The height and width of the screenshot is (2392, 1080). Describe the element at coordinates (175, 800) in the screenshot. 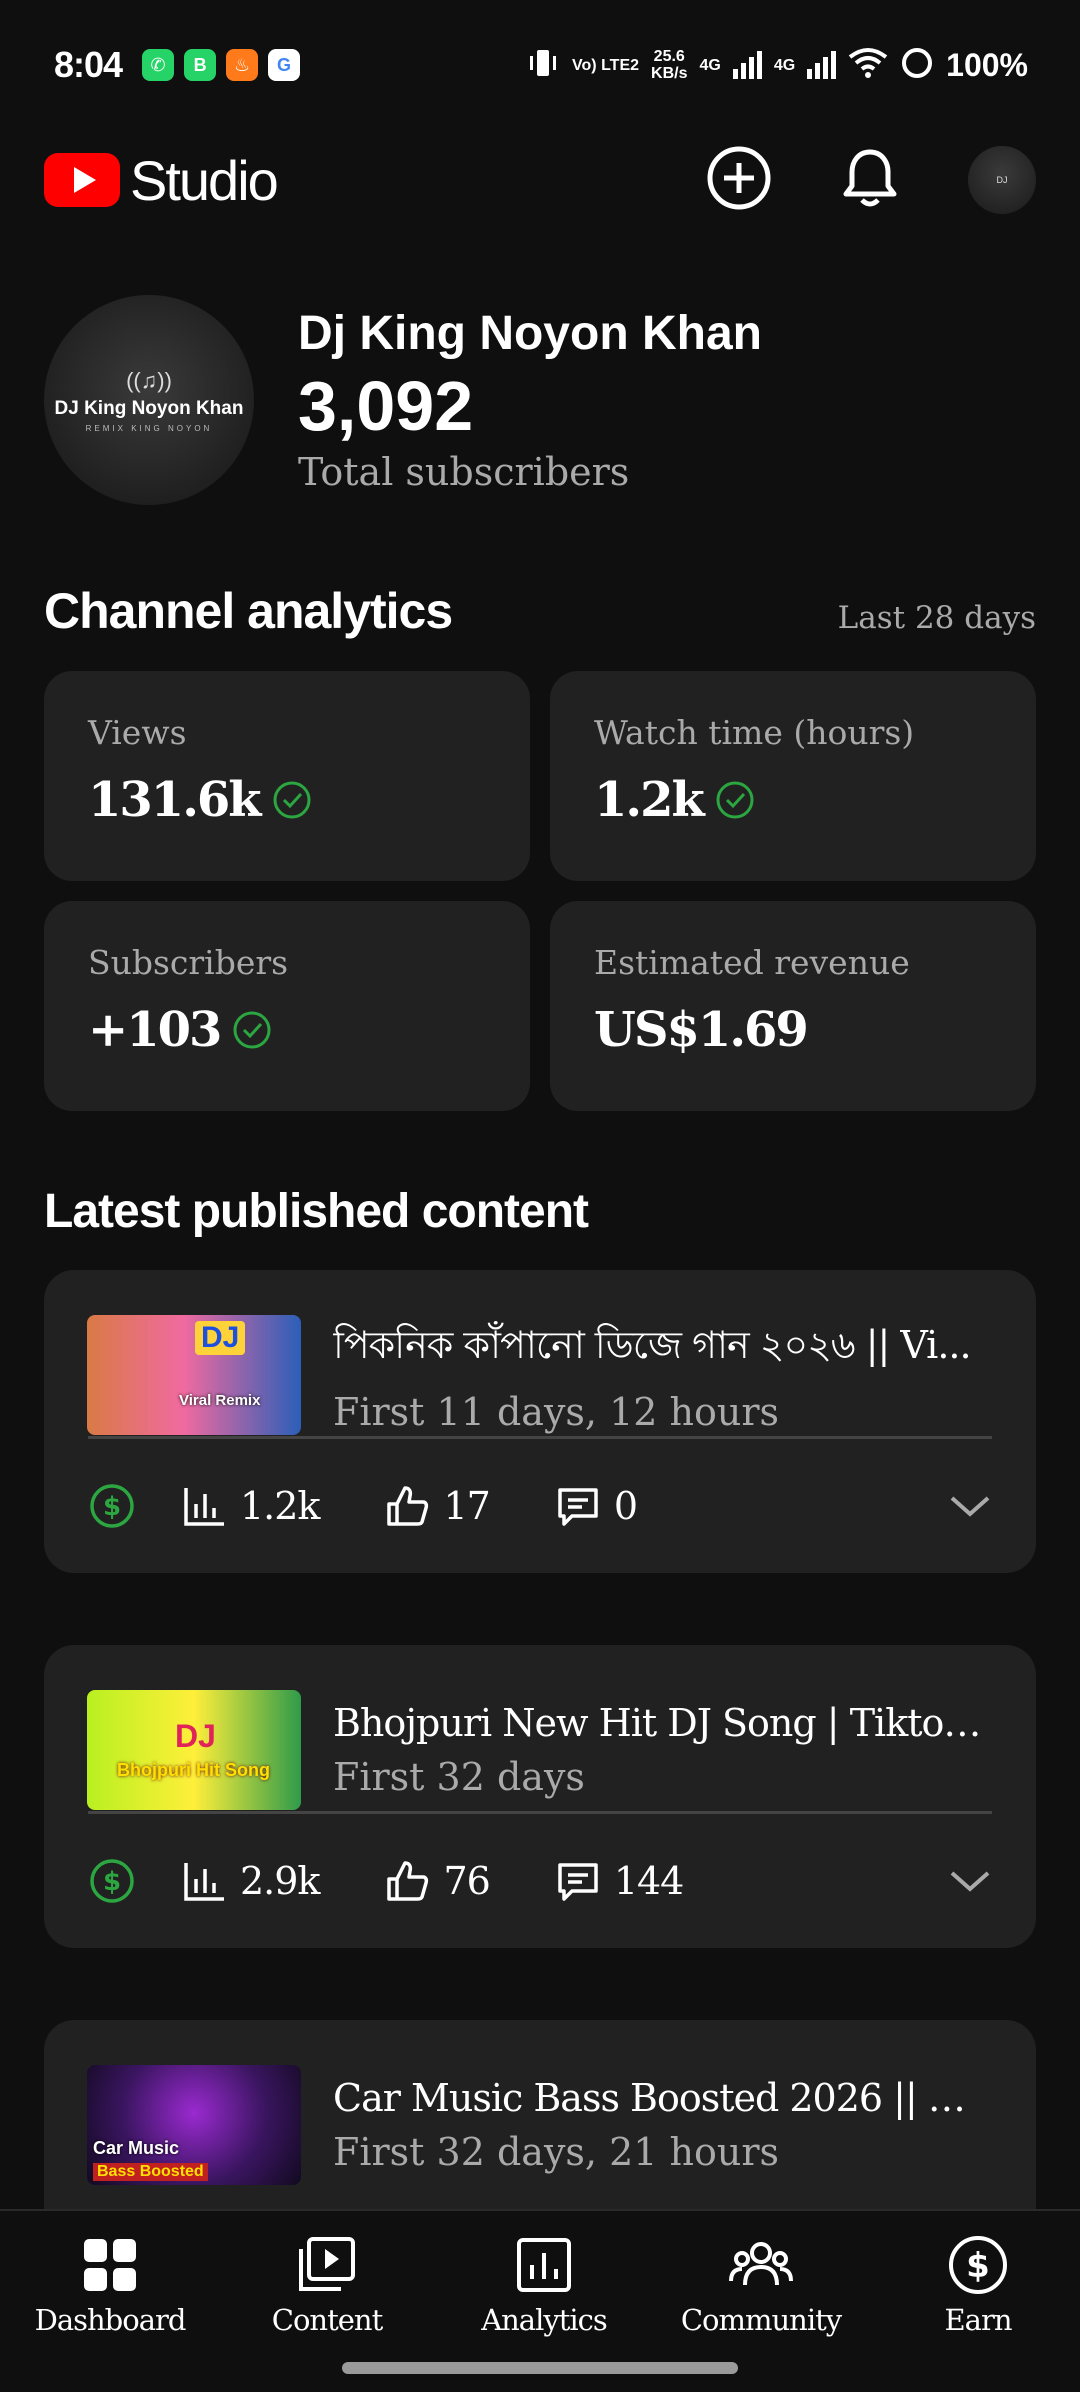

I see `metric-value: 131.6k` at that location.